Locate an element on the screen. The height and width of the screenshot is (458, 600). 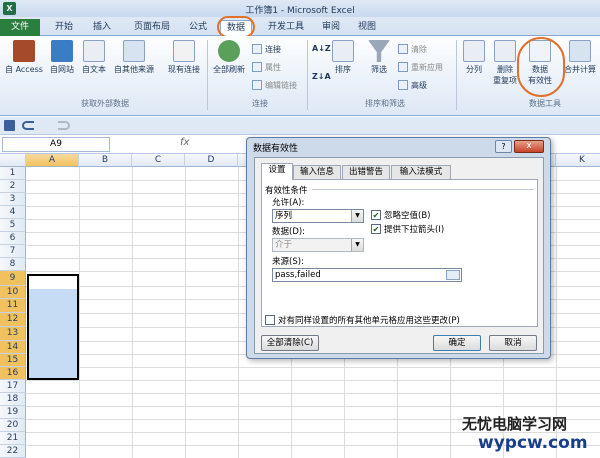
edit-links-button: 编辑链接 is located at coordinates (274, 85).